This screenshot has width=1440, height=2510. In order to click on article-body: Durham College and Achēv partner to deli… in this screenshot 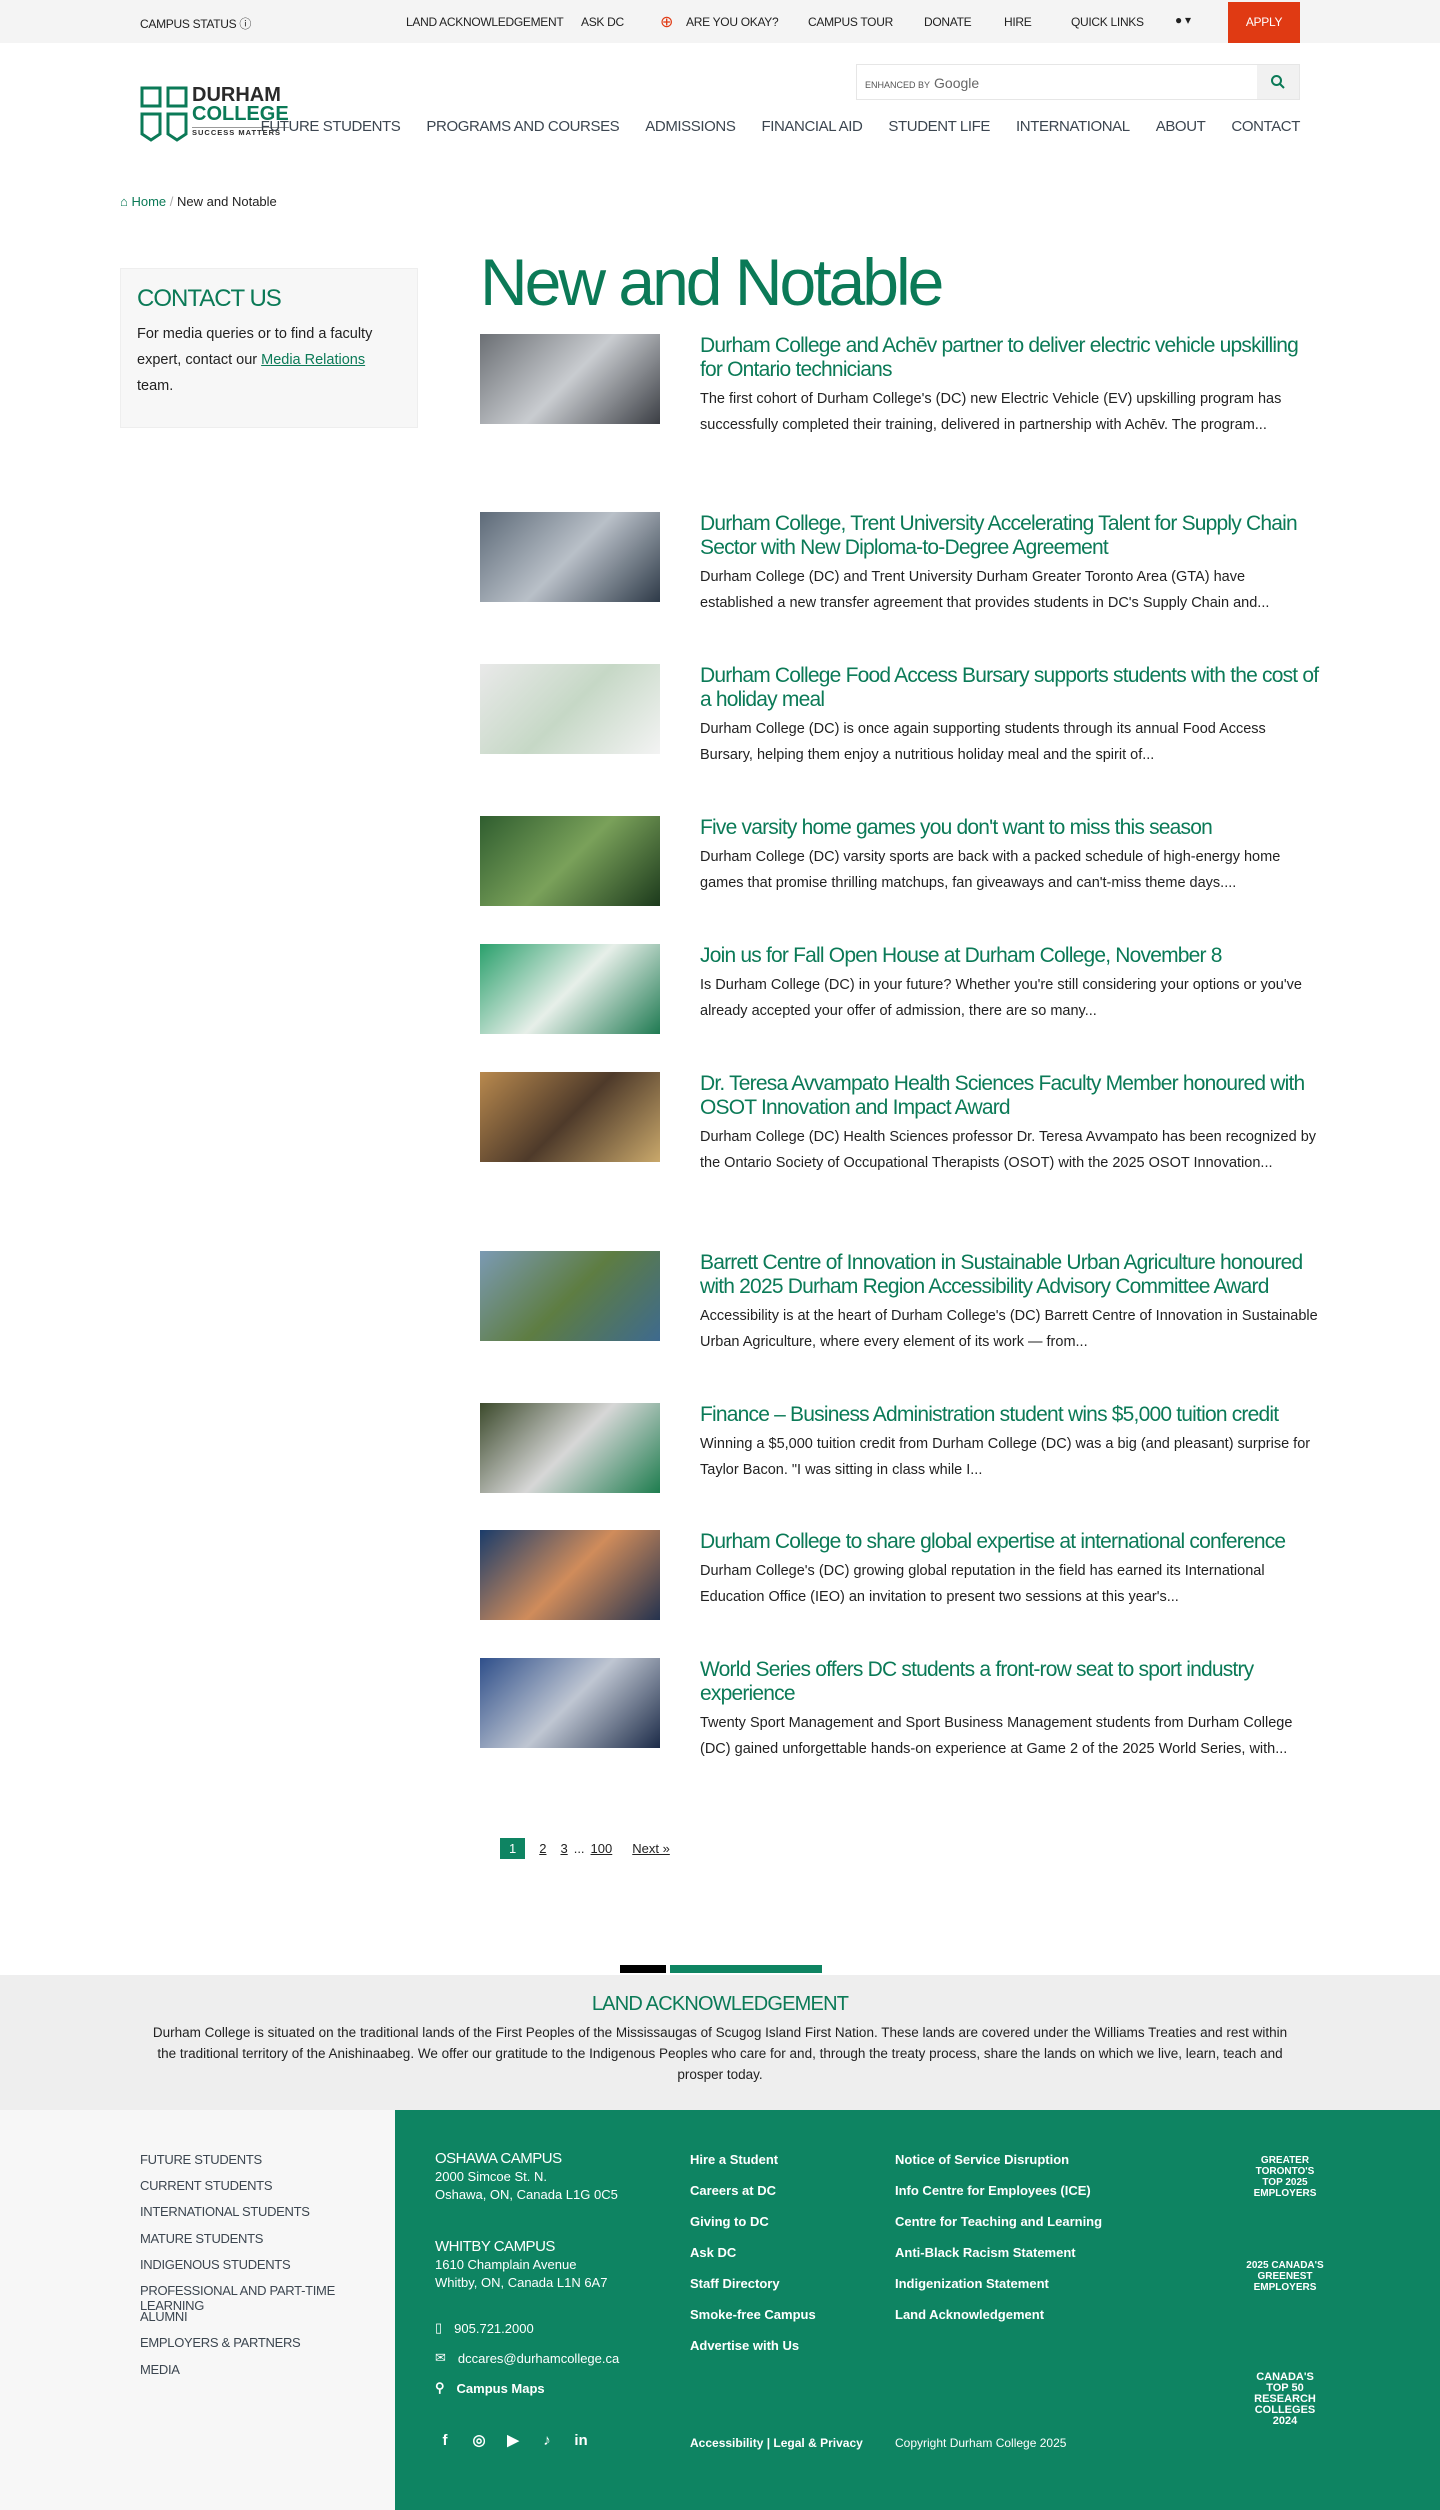, I will do `click(1010, 386)`.